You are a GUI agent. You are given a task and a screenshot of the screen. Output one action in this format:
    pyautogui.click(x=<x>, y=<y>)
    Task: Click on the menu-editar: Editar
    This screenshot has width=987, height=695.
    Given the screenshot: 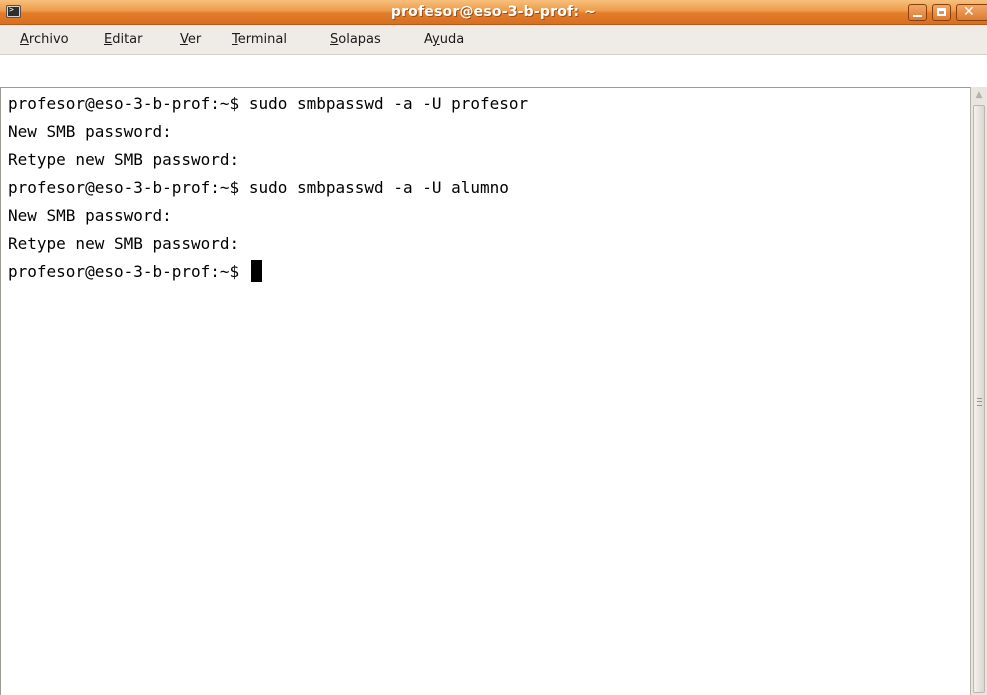 What is the action you would take?
    pyautogui.click(x=123, y=39)
    